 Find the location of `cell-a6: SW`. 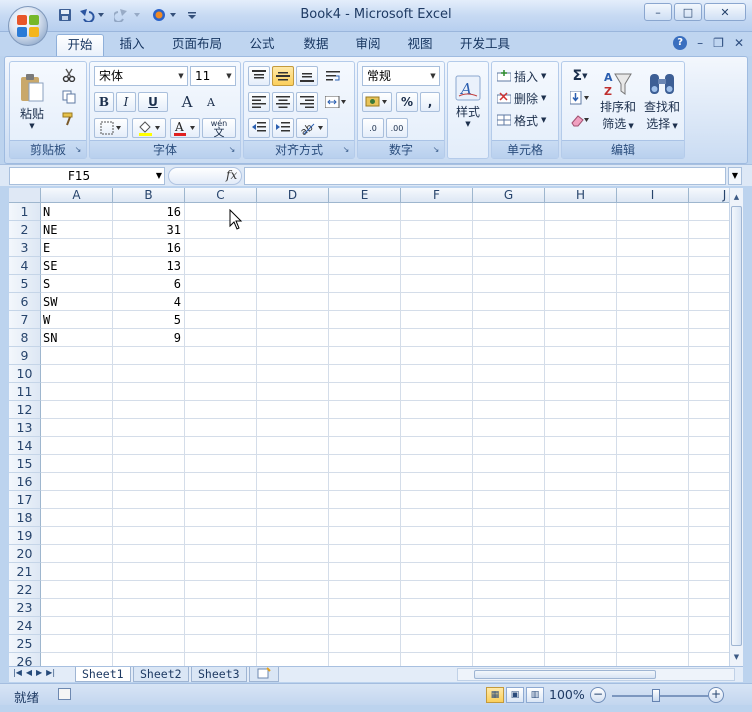

cell-a6: SW is located at coordinates (77, 302).